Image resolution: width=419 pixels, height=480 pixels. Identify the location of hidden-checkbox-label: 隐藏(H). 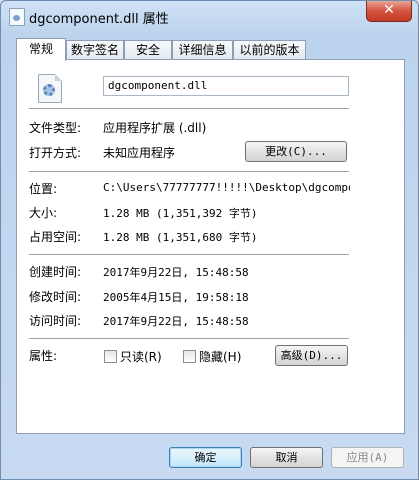
(220, 356).